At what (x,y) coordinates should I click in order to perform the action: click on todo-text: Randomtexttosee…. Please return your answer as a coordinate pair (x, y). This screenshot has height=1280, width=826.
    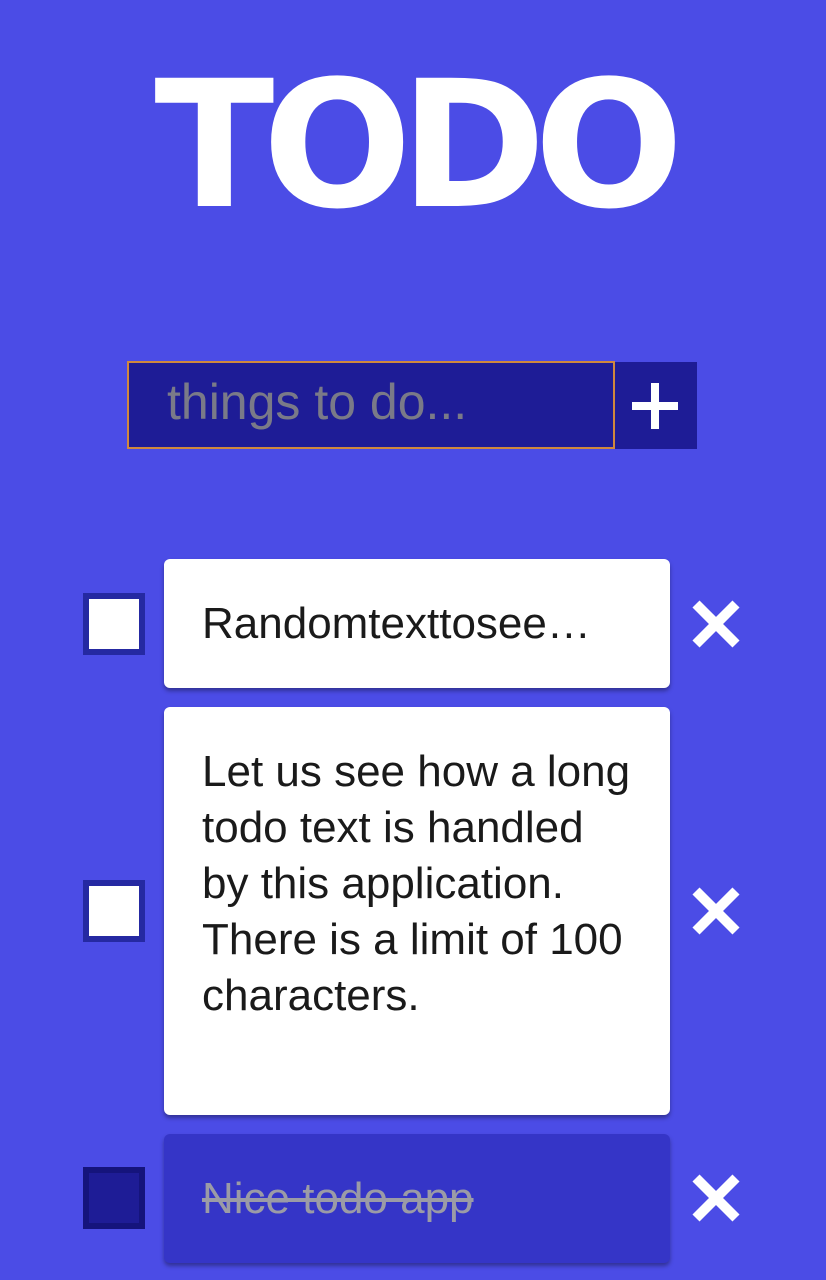
    Looking at the image, I should click on (396, 623).